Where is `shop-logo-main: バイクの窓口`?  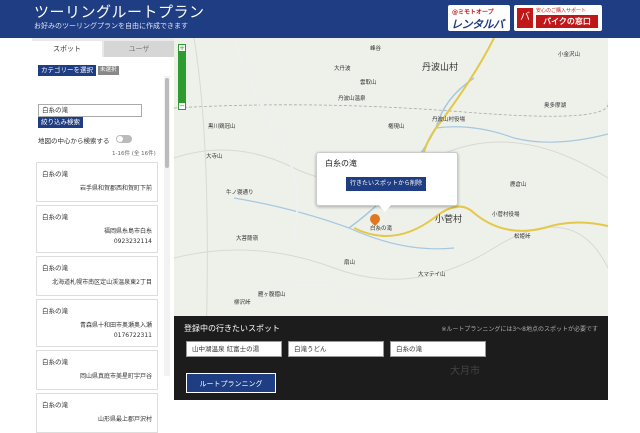
shop-logo-main: バイクの窓口 is located at coordinates (567, 21).